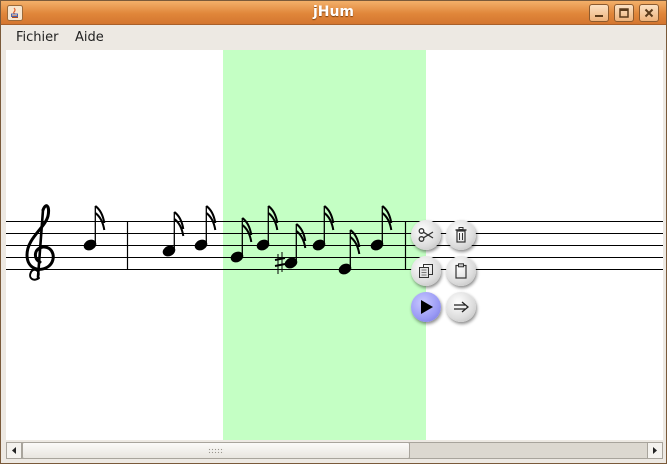  I want to click on clipboard-icon, so click(461, 271).